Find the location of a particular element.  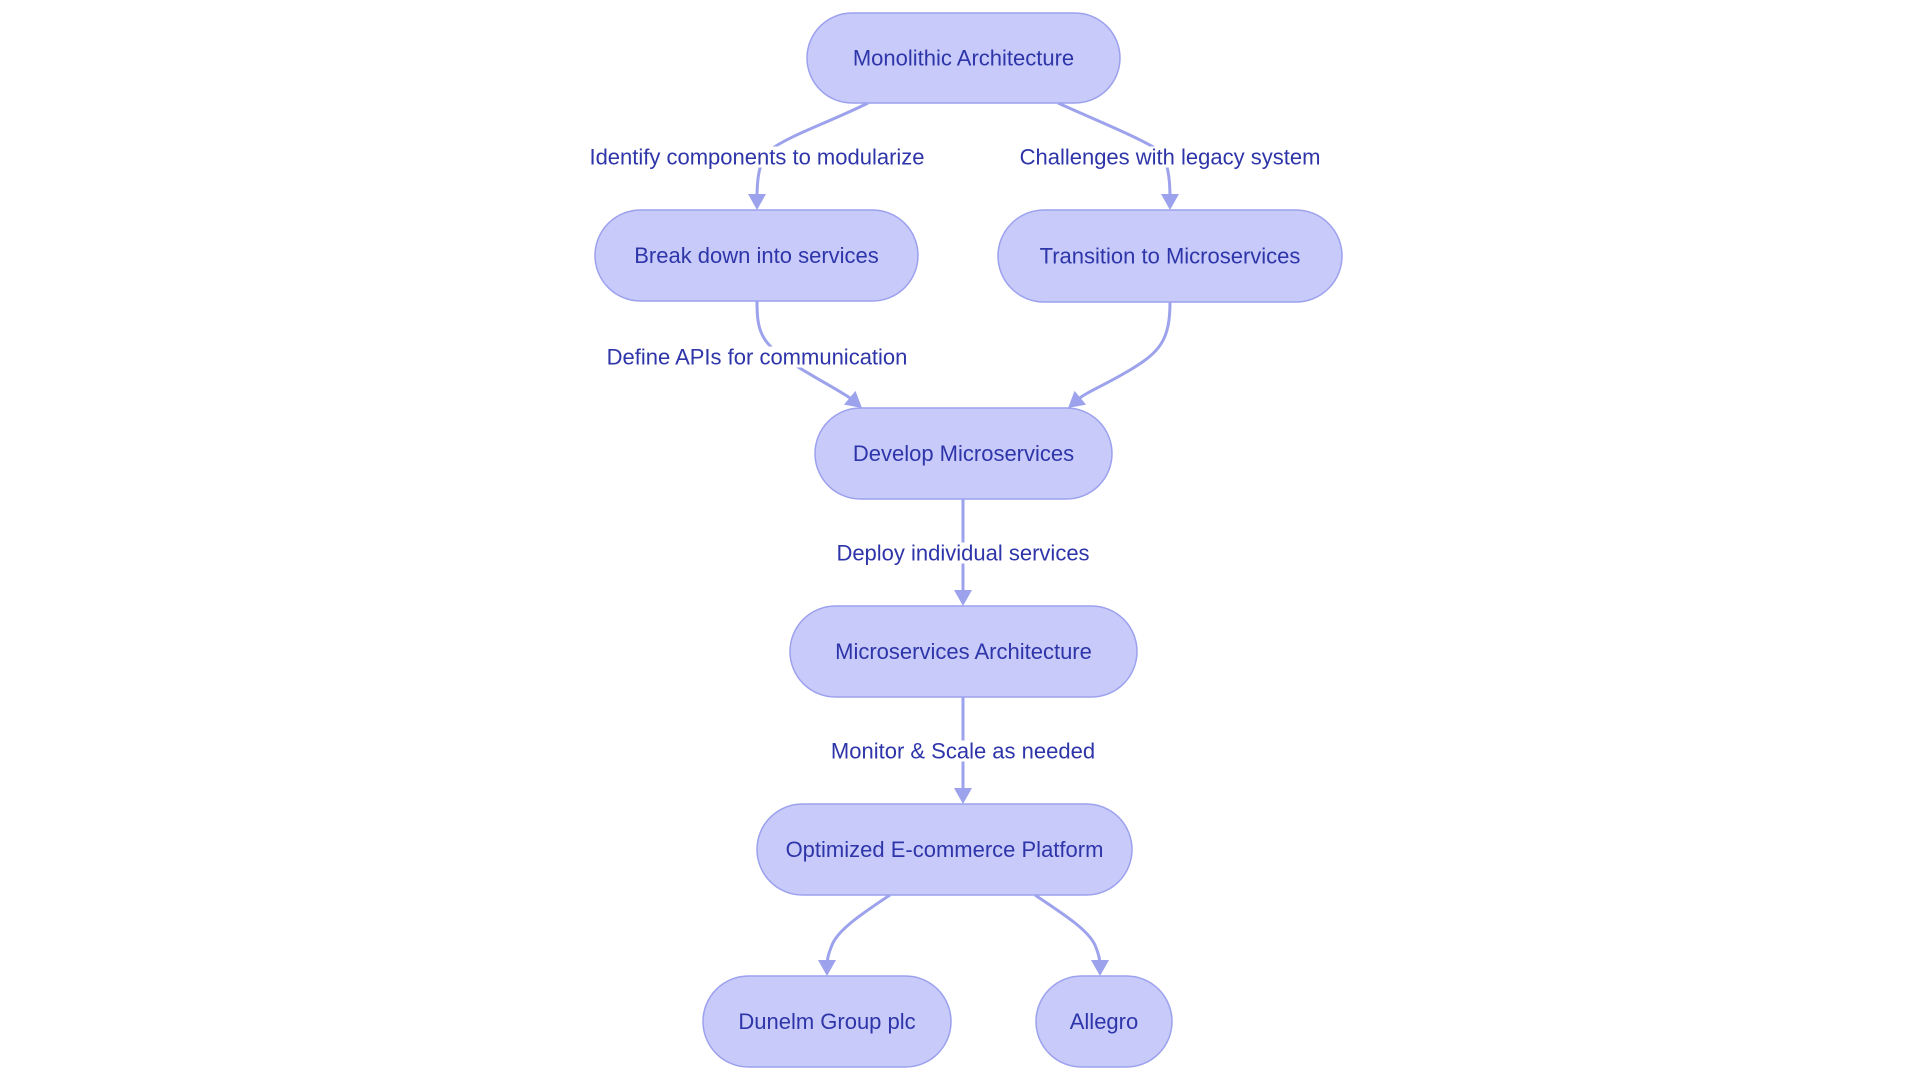

node-label: Develop Microservices is located at coordinates (963, 453).